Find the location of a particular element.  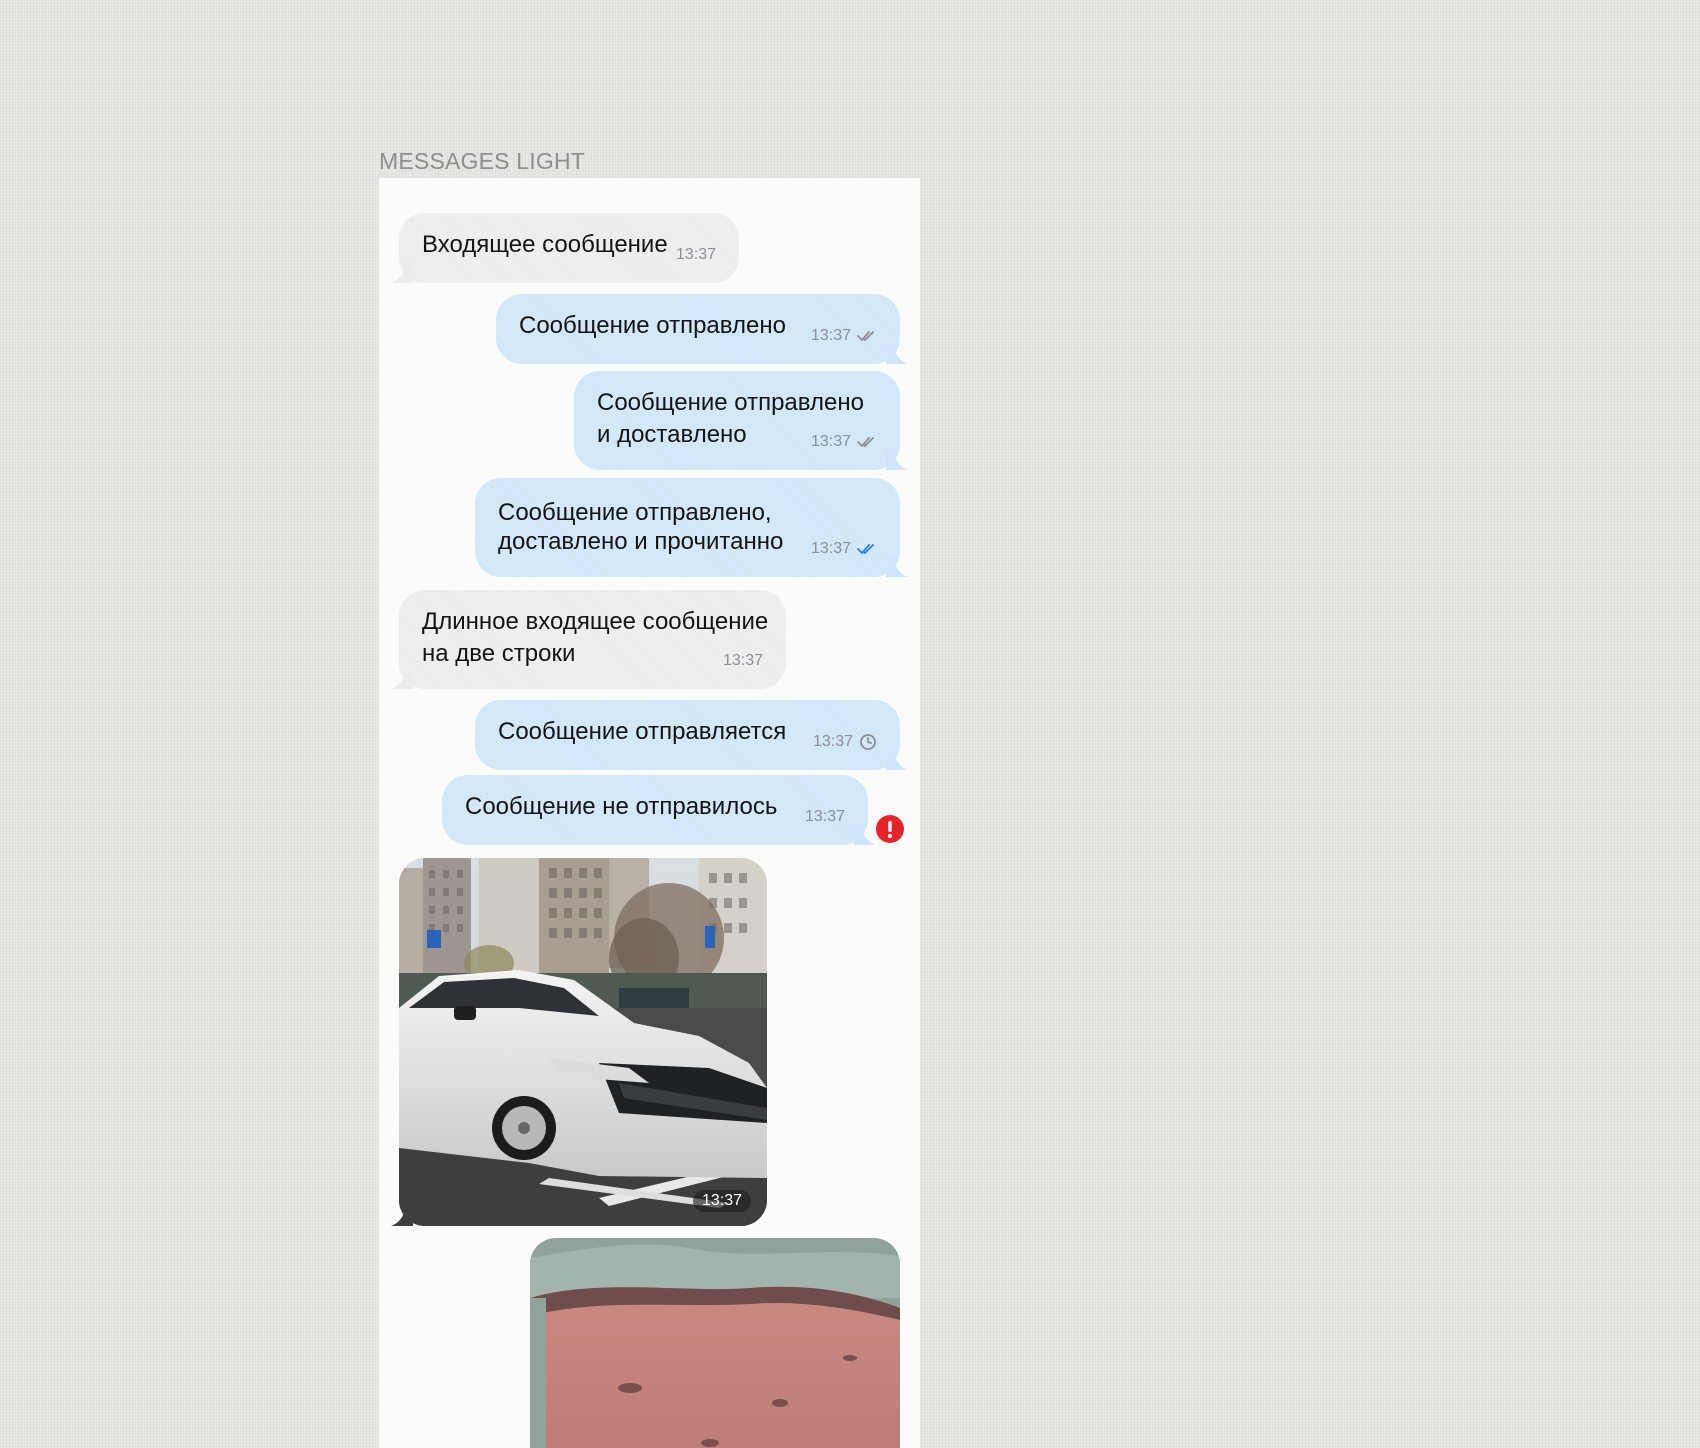

fabric-photo is located at coordinates (715, 1343).